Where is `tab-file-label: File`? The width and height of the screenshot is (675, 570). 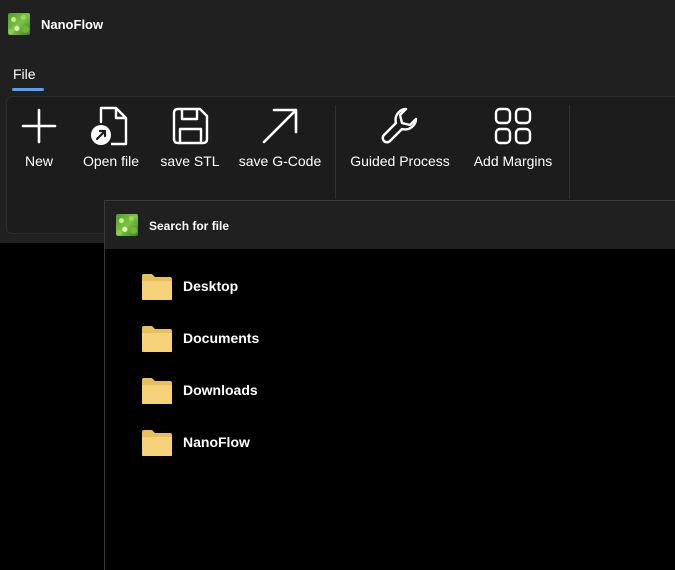
tab-file-label: File is located at coordinates (24, 74).